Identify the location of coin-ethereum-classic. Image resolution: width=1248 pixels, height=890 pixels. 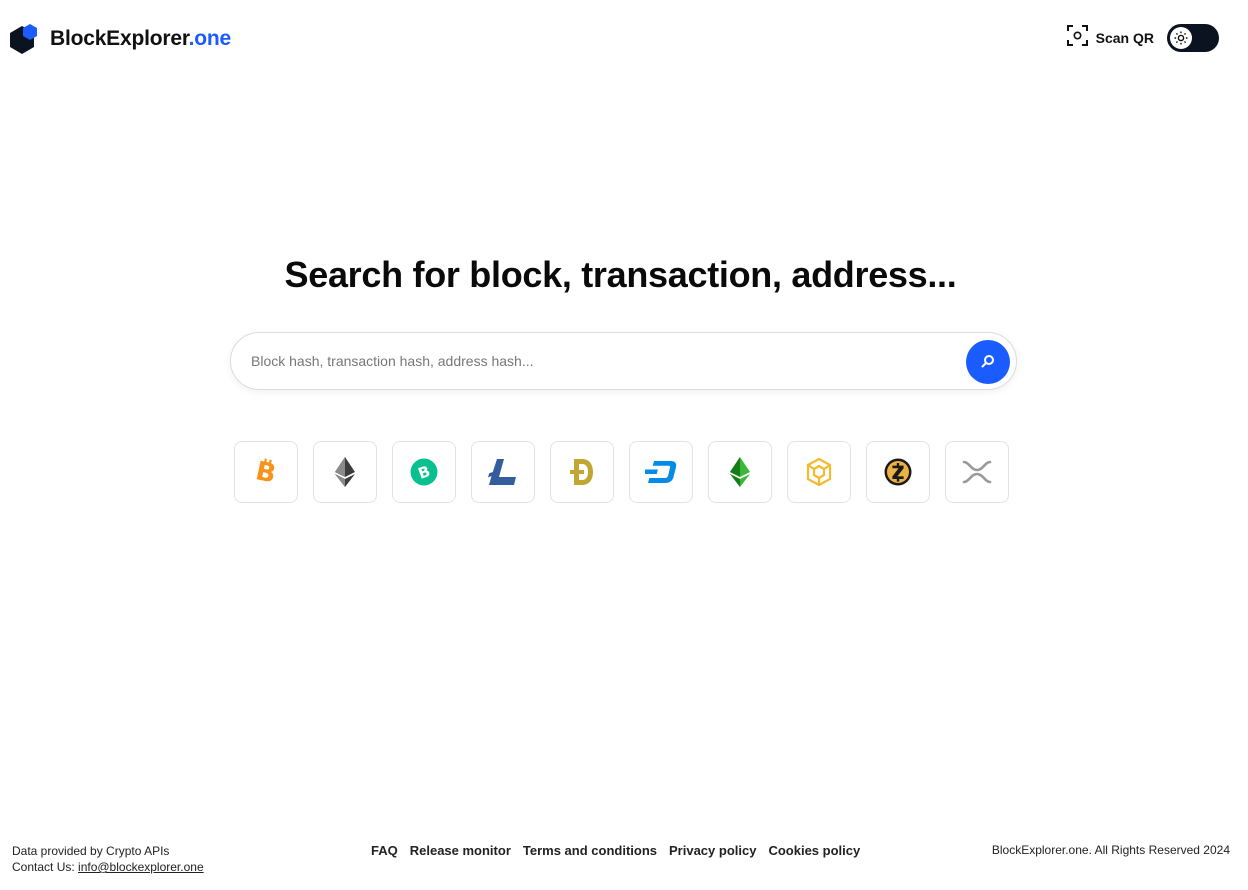
(740, 472).